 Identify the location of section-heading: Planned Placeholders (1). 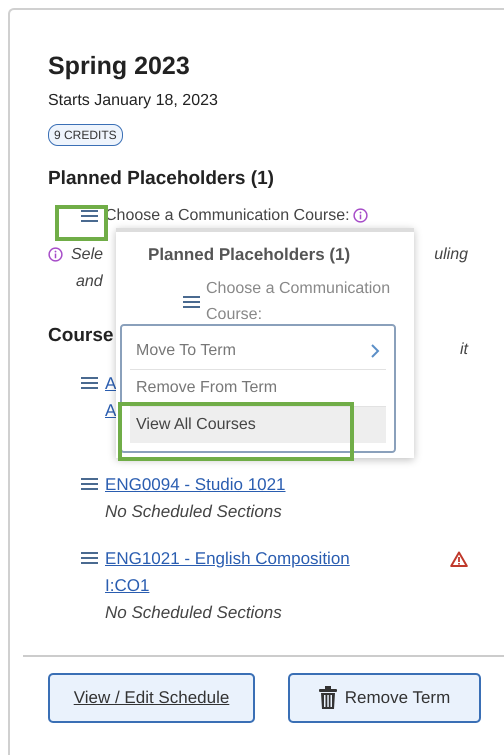
(161, 179).